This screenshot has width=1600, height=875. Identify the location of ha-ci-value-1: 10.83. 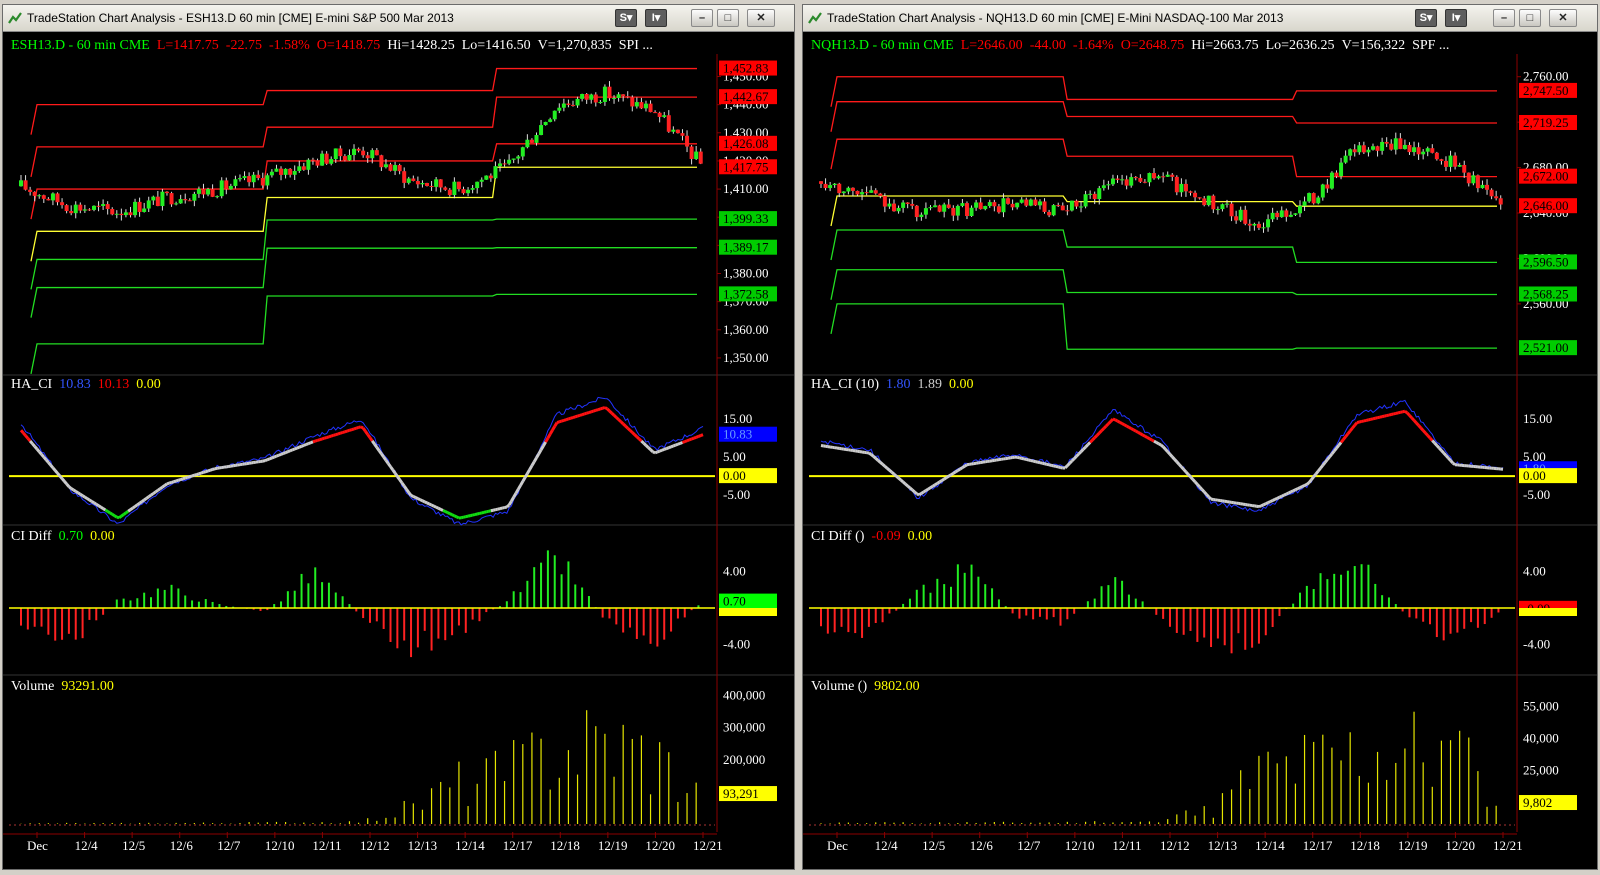
(75, 384).